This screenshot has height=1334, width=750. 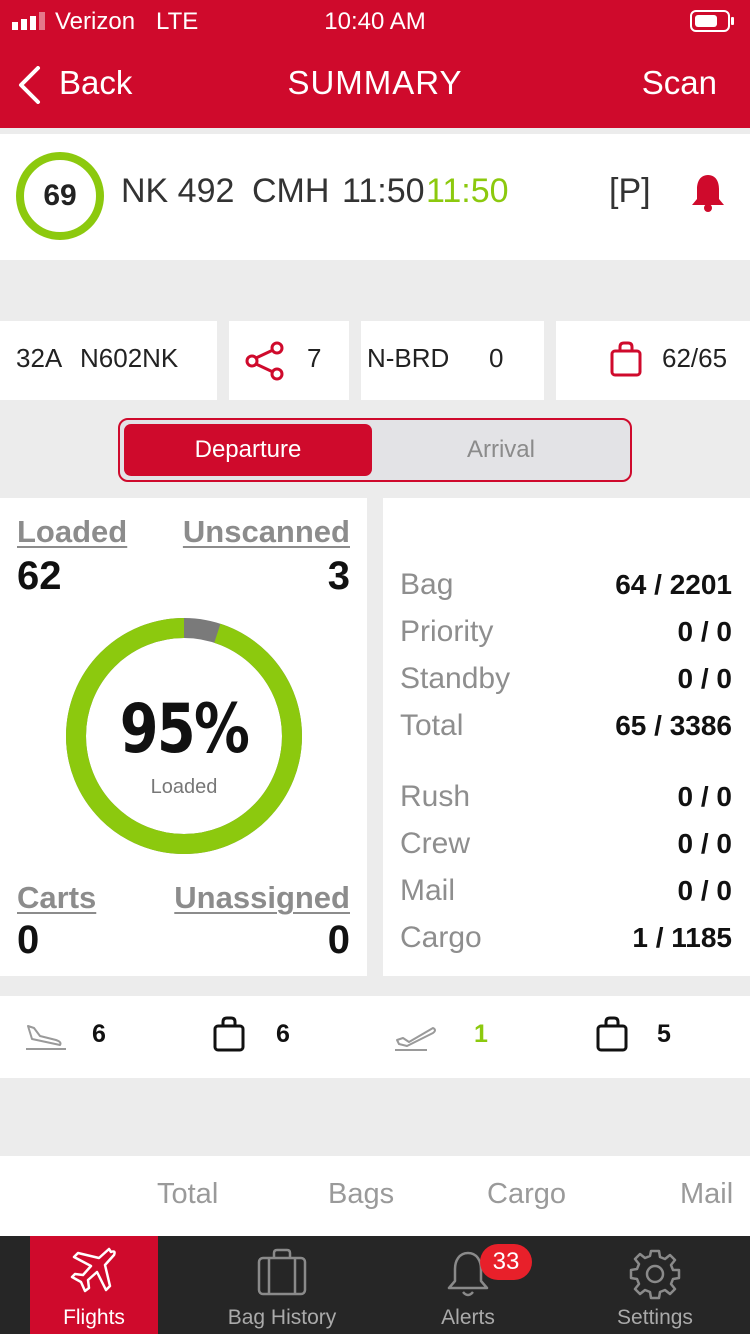 What do you see at coordinates (383, 191) in the screenshot?
I see `scheduled-time: 11:50` at bounding box center [383, 191].